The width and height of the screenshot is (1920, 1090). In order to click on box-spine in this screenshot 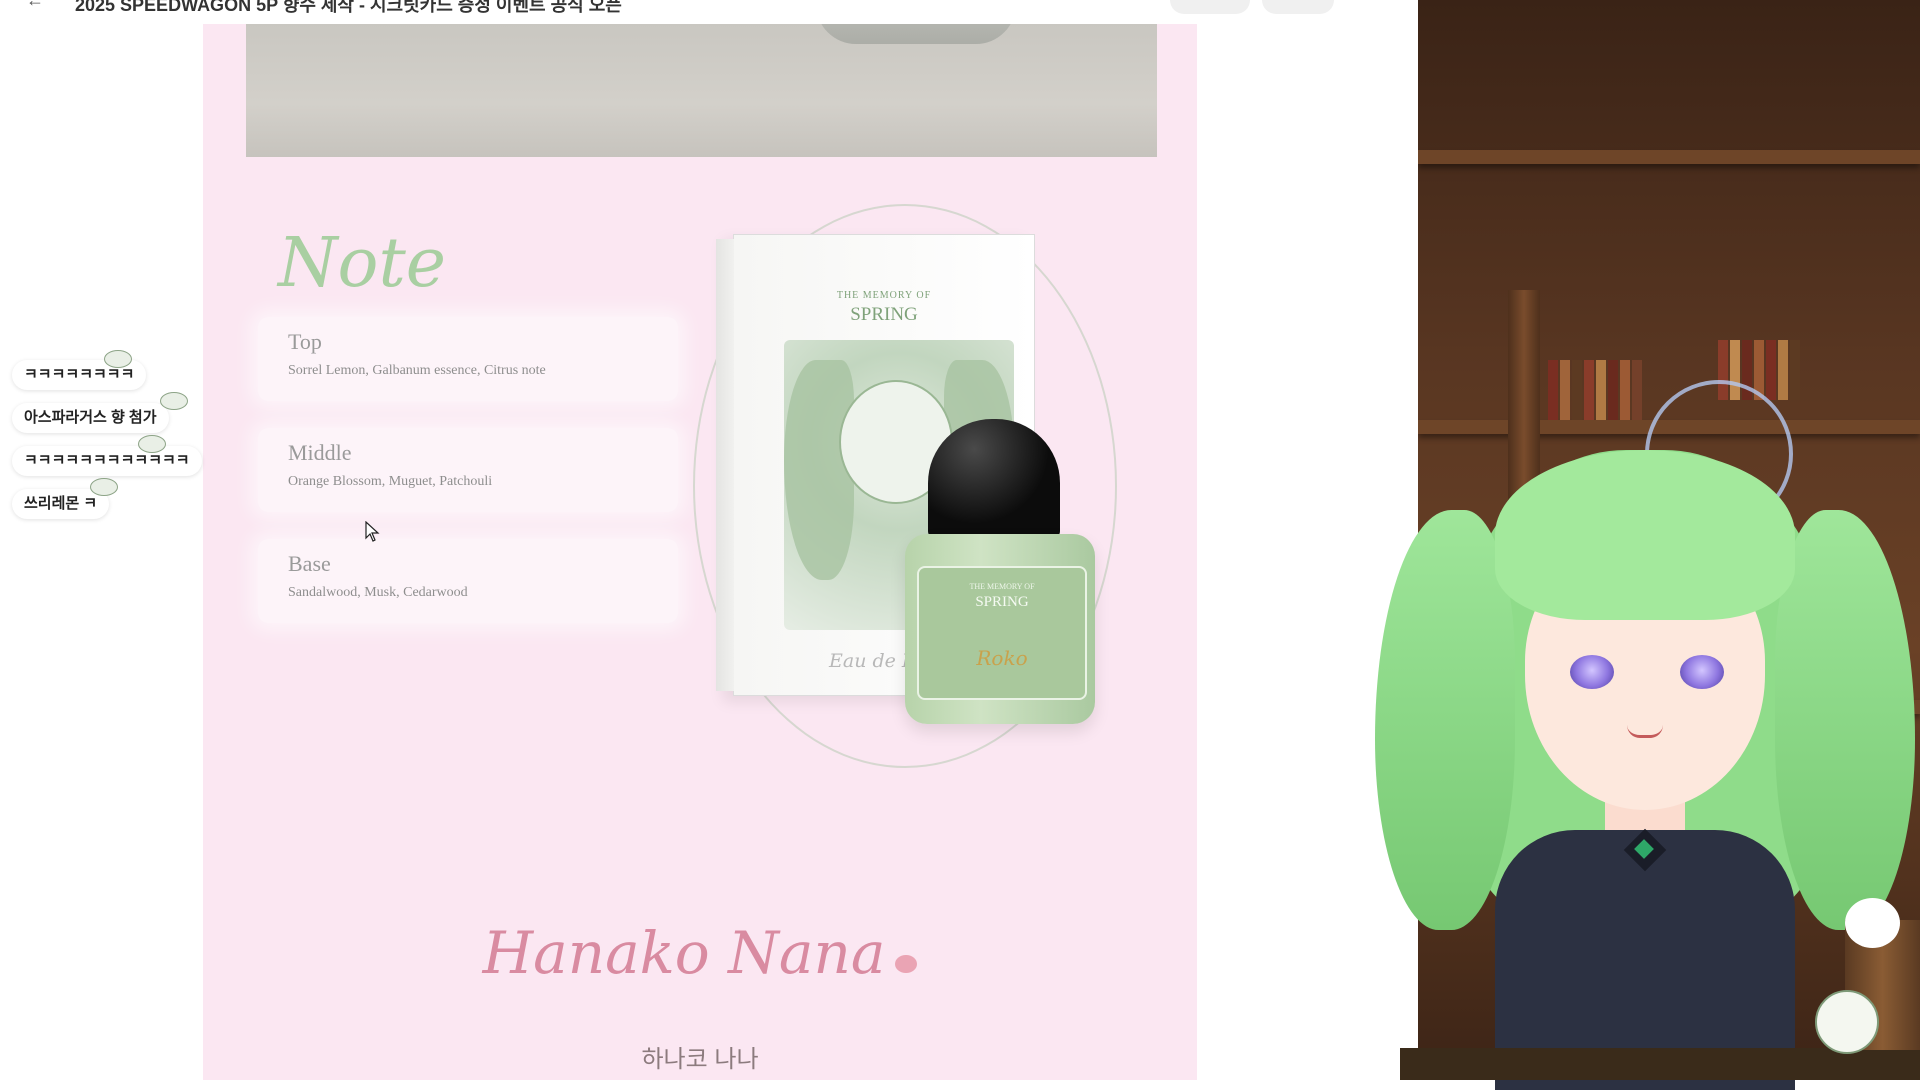, I will do `click(725, 465)`.